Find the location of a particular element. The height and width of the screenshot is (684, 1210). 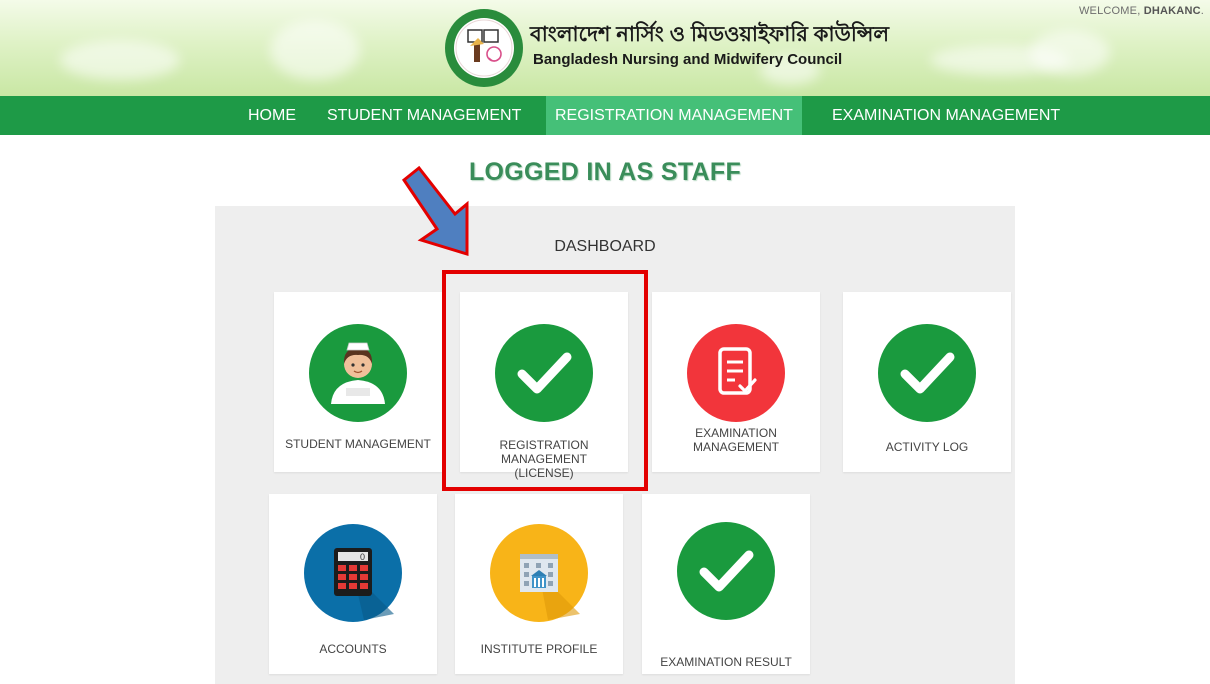

highlight-box is located at coordinates (545, 380).